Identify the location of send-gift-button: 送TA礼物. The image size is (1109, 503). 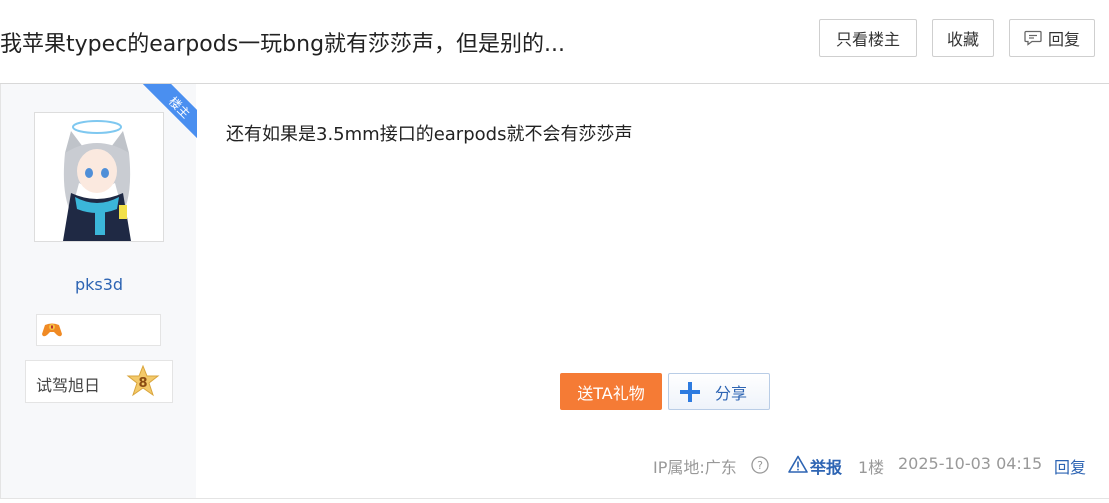
(611, 391).